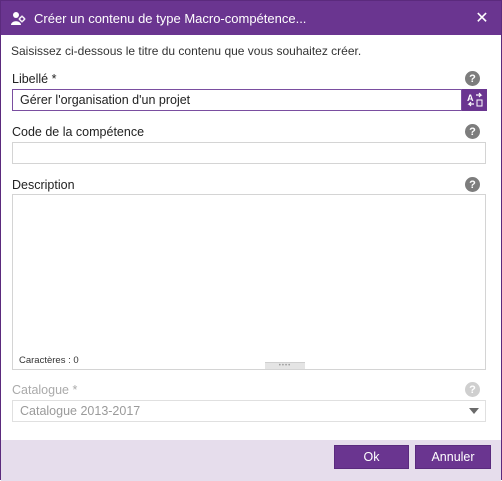 The height and width of the screenshot is (481, 502). I want to click on description-help-icon: ?, so click(472, 184).